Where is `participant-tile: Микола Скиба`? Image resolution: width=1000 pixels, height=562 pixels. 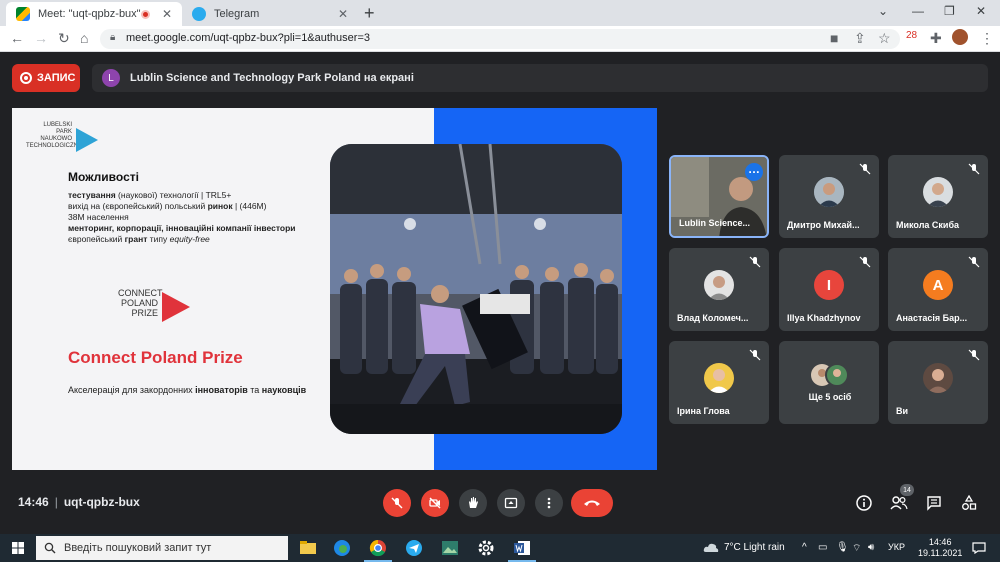
participant-tile: Микола Скиба is located at coordinates (938, 196).